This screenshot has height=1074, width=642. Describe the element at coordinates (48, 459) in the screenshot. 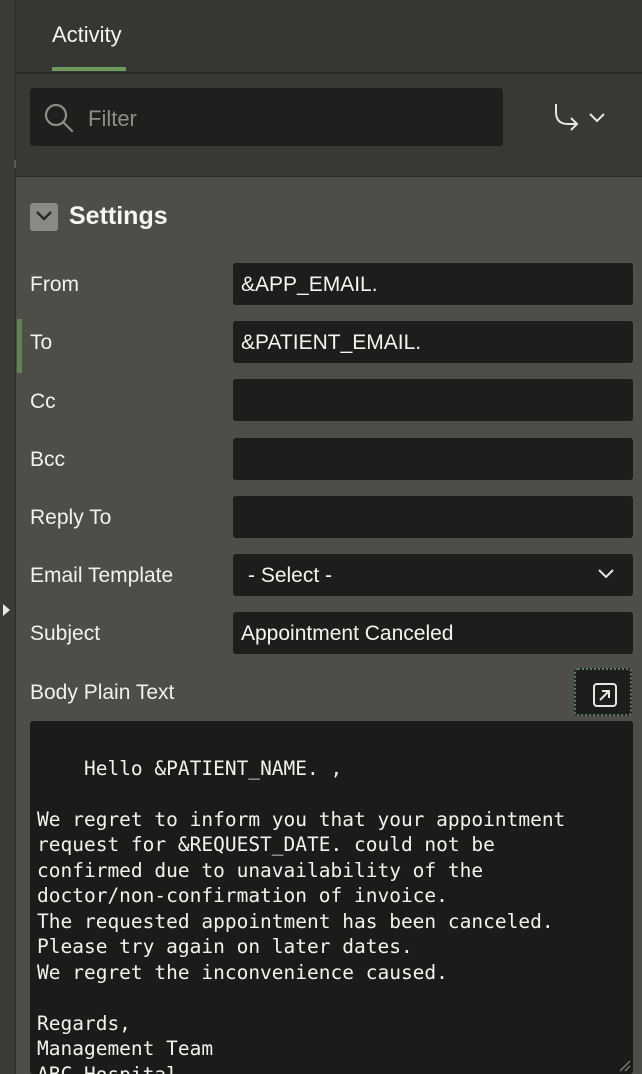

I see `bcc-label: Bcc` at that location.